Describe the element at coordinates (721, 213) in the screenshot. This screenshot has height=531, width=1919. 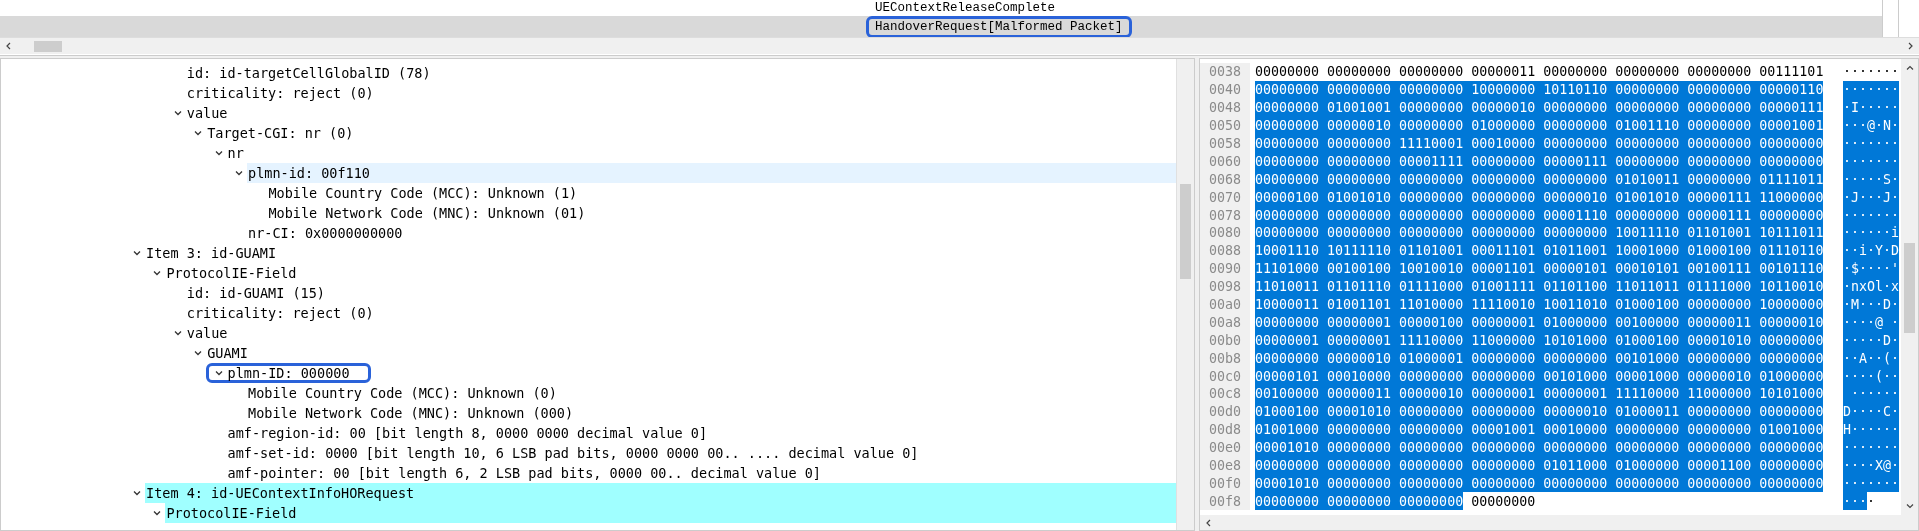
I see `tree-item: Mobile Network Code (MNC): Unknown (01)` at that location.